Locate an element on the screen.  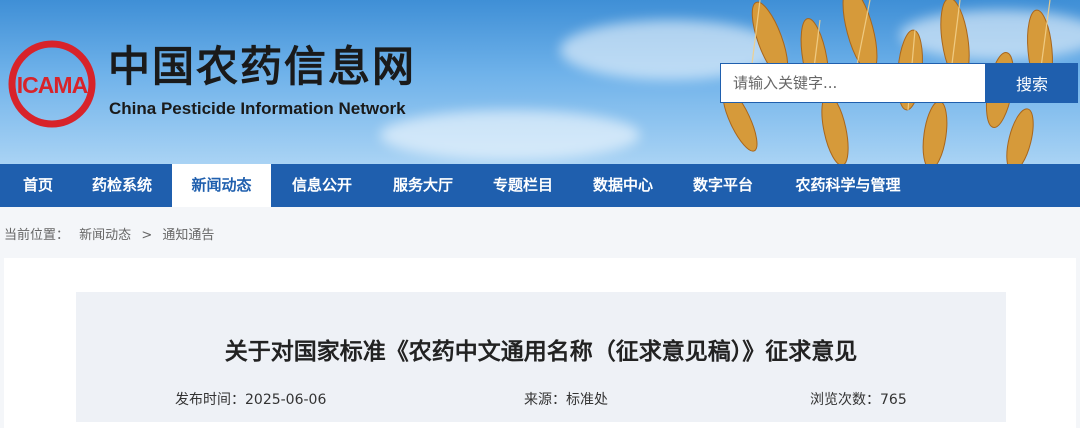
article-title: 关于对国家标准《农药中文通用名称（征求意见稿）》征求意见 is located at coordinates (541, 352).